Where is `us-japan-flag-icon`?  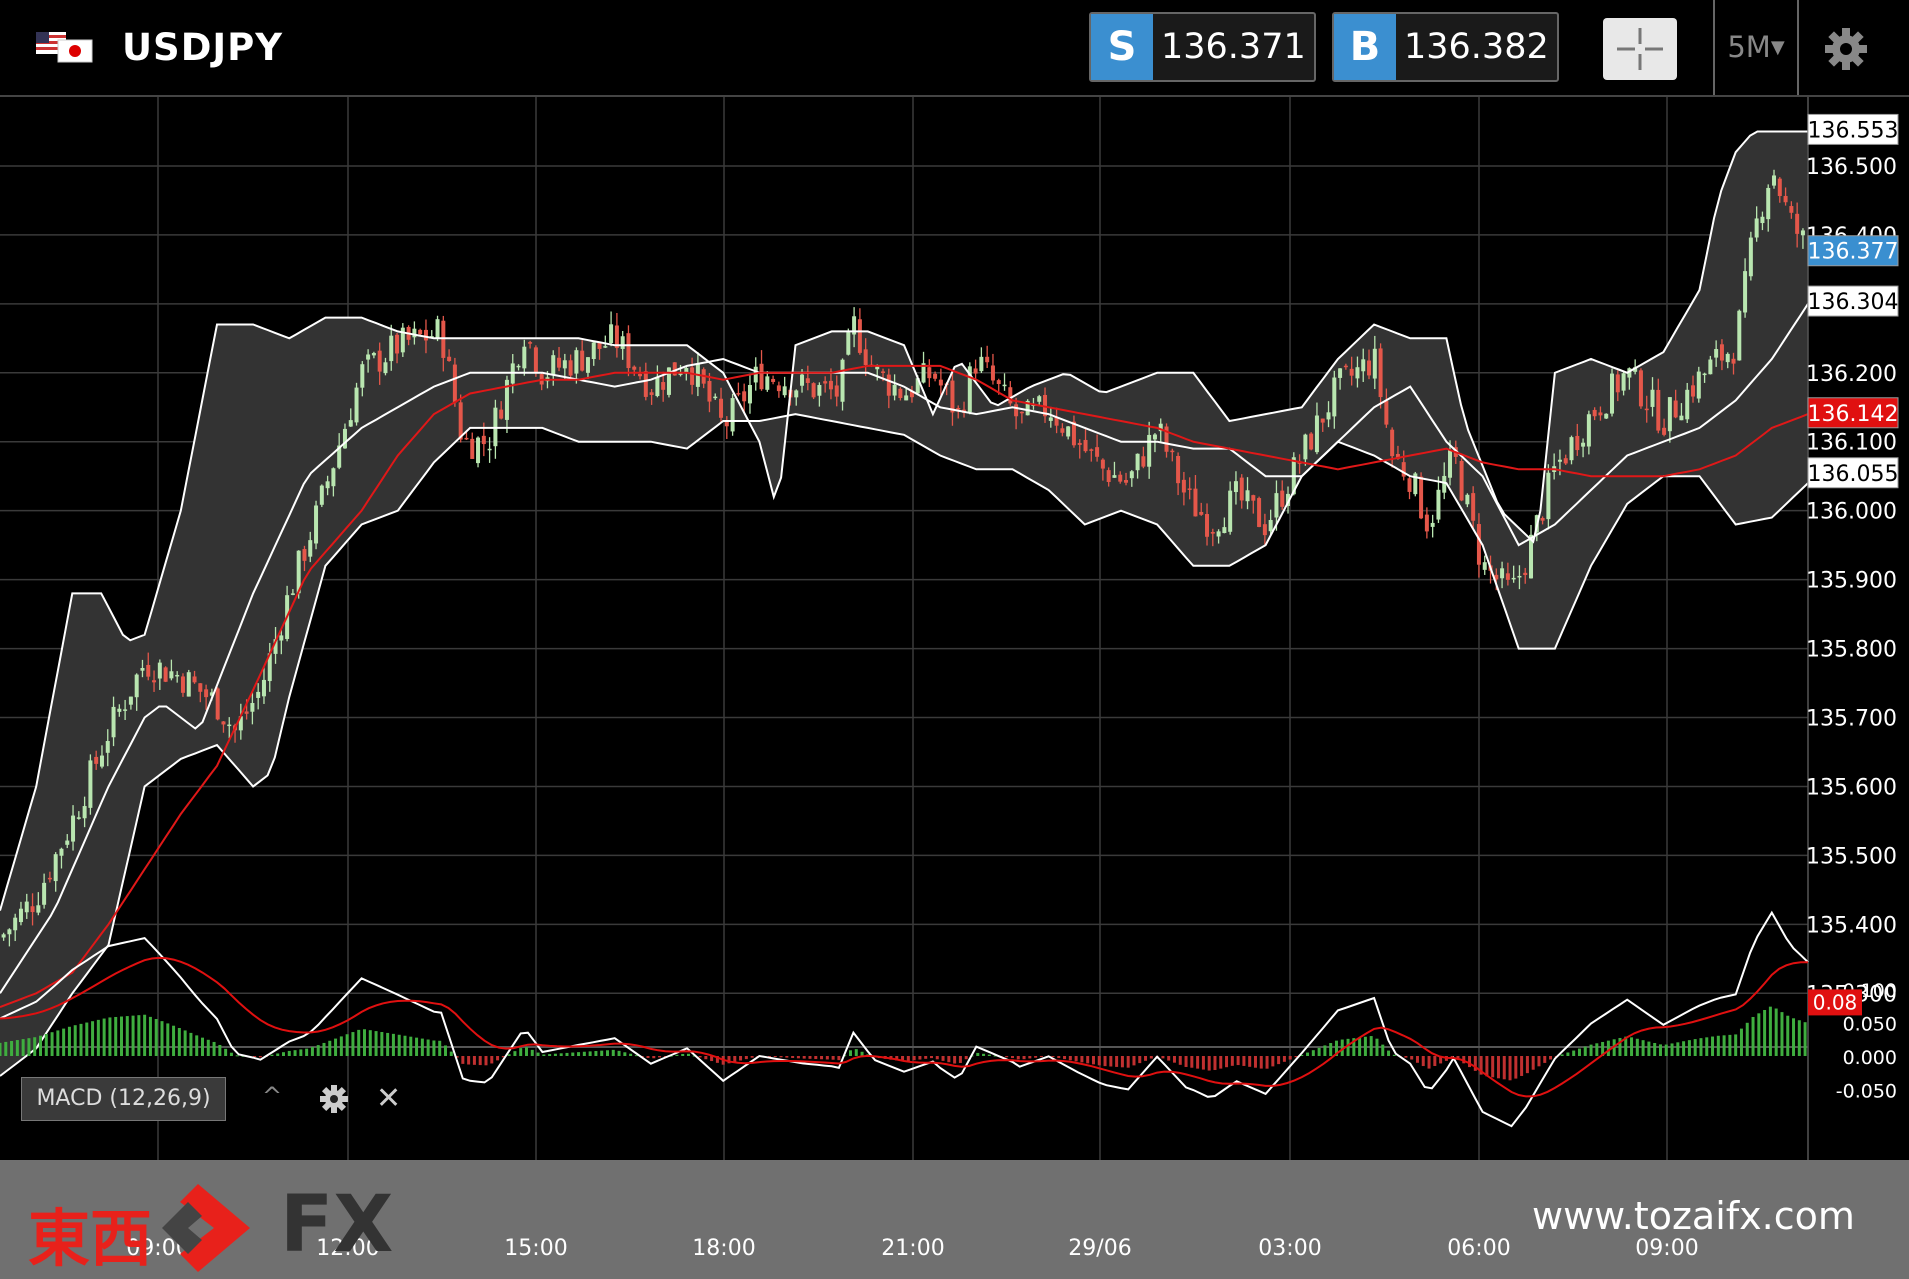
us-japan-flag-icon is located at coordinates (64, 47).